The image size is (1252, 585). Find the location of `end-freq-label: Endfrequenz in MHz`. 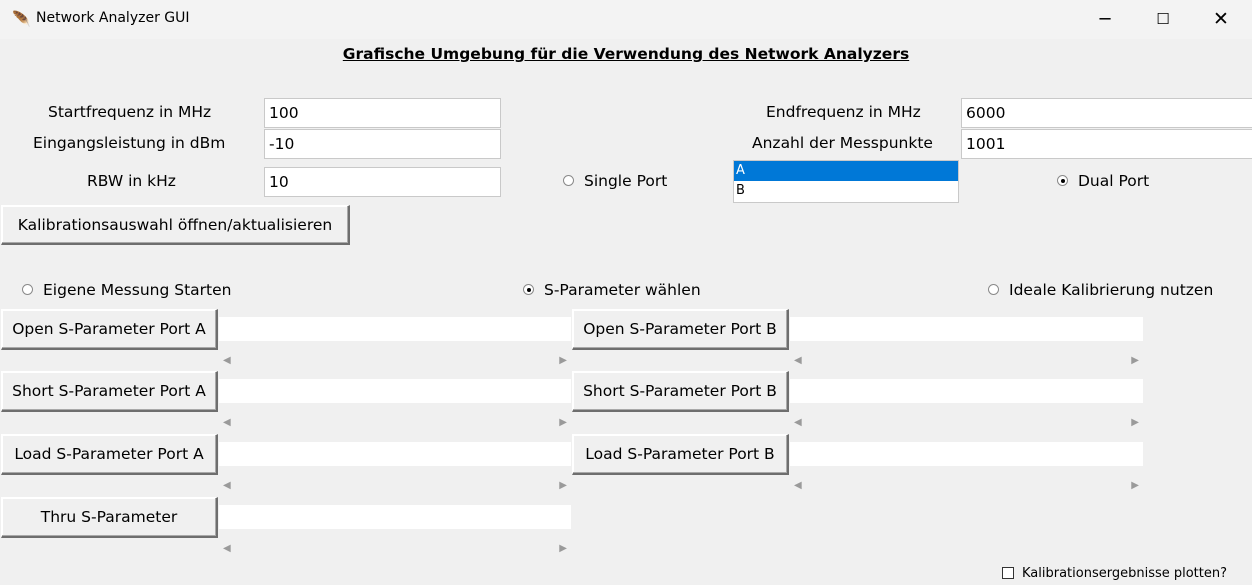

end-freq-label: Endfrequenz in MHz is located at coordinates (843, 112).